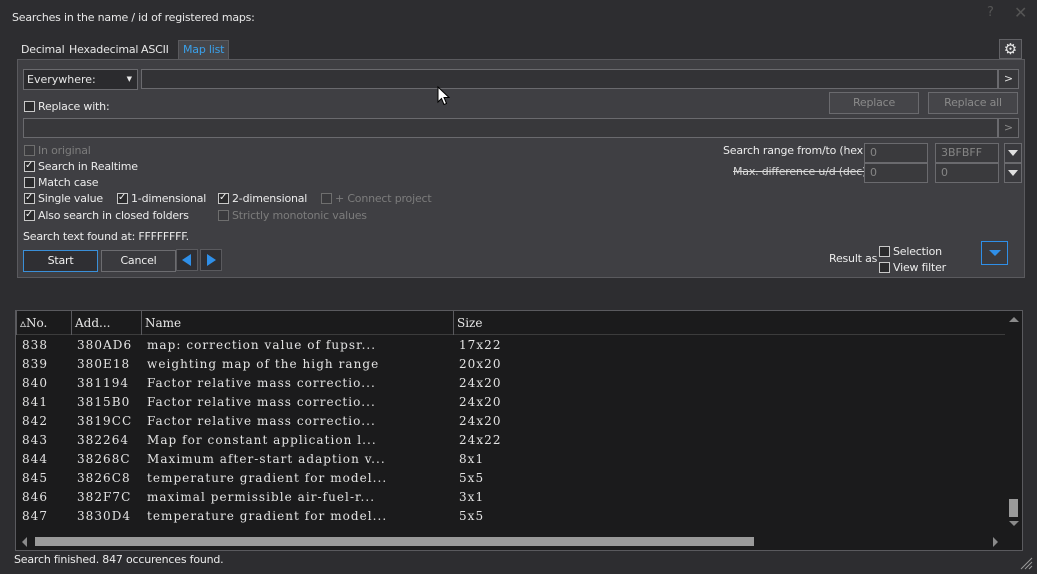  I want to click on max-diff-up-input: 0, so click(896, 173).